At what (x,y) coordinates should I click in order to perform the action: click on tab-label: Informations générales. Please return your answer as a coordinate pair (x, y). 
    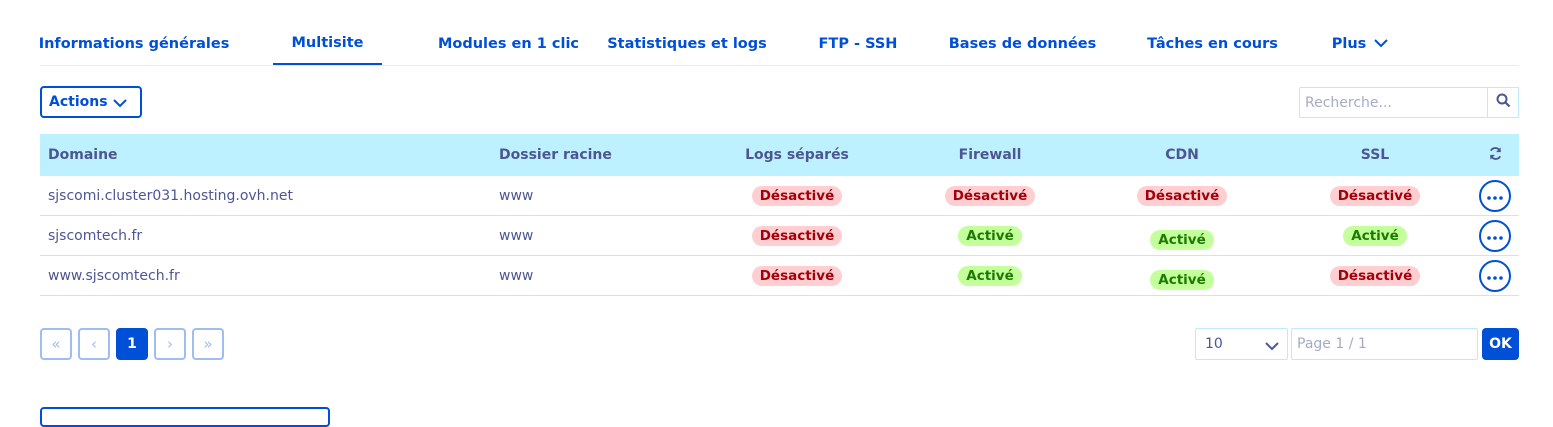
    Looking at the image, I should click on (134, 43).